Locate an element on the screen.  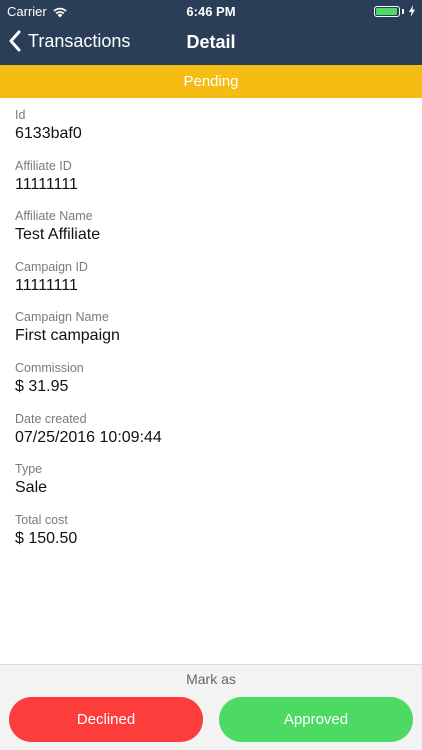
field-label: Date created is located at coordinates (51, 418).